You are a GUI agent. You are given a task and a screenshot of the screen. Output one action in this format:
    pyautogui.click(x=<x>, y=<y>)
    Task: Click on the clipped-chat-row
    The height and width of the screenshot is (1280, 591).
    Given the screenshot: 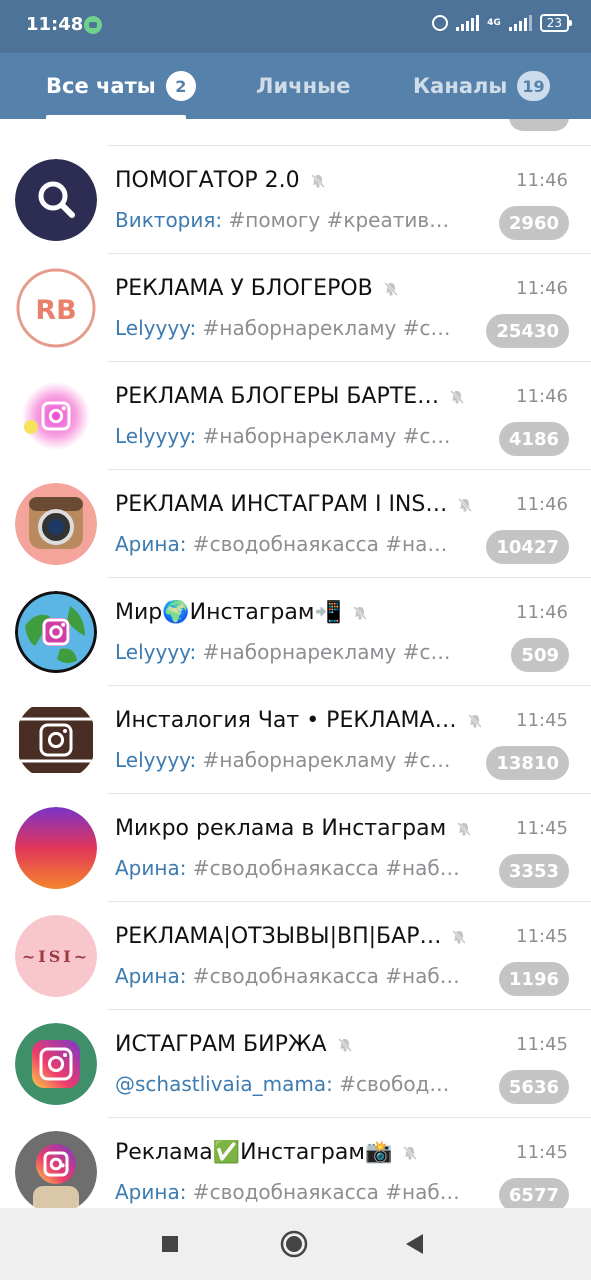 What is the action you would take?
    pyautogui.click(x=349, y=132)
    